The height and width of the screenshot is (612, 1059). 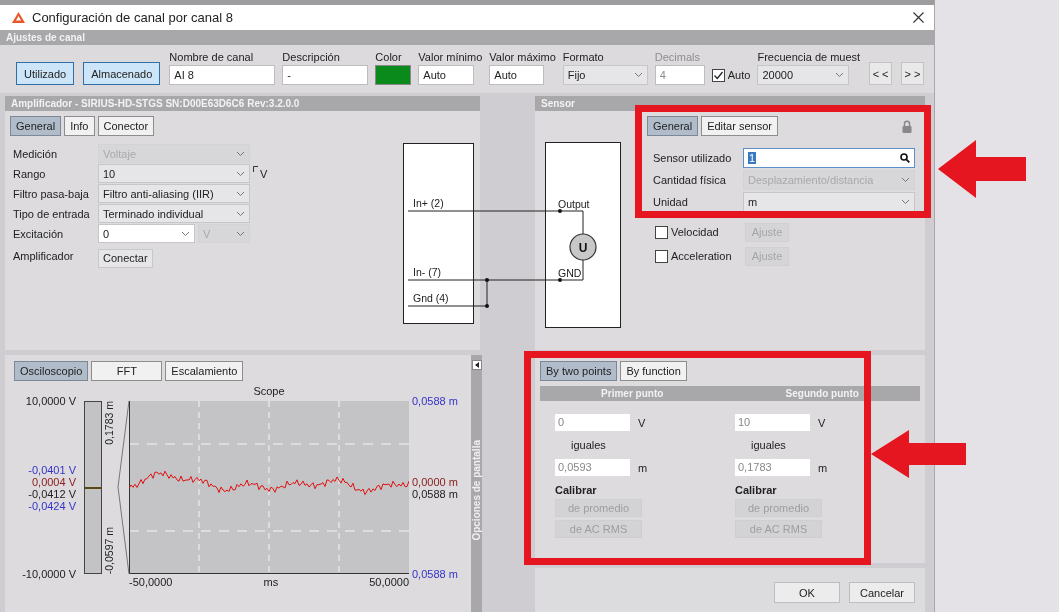 What do you see at coordinates (700, 232) in the screenshot?
I see `checkbox: Velocidad` at bounding box center [700, 232].